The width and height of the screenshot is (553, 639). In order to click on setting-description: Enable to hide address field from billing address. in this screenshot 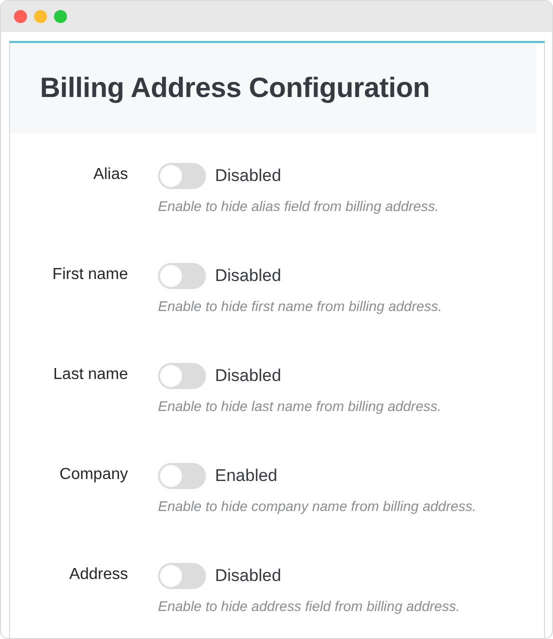, I will do `click(309, 606)`.